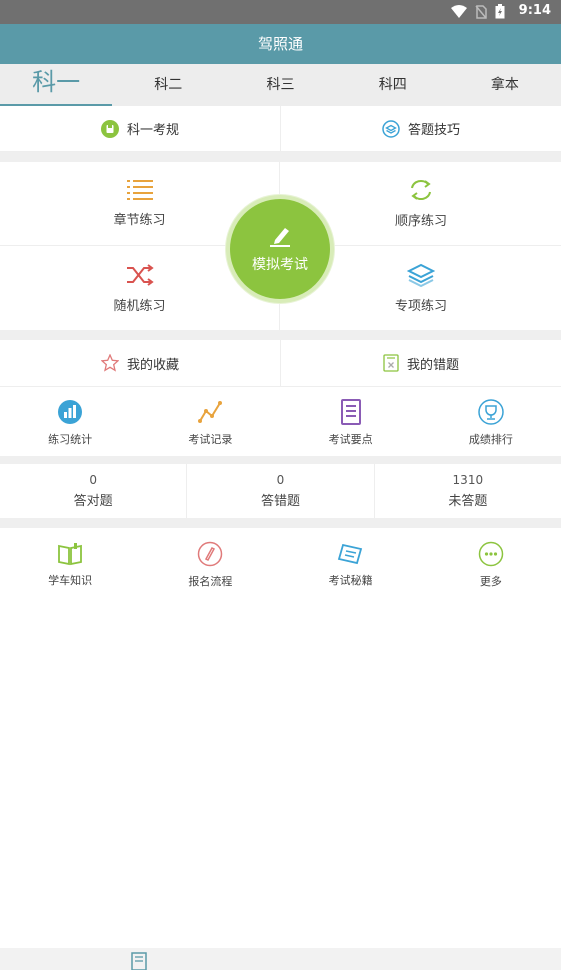 The width and height of the screenshot is (561, 970). I want to click on tab-subject-4: 科四, so click(393, 85).